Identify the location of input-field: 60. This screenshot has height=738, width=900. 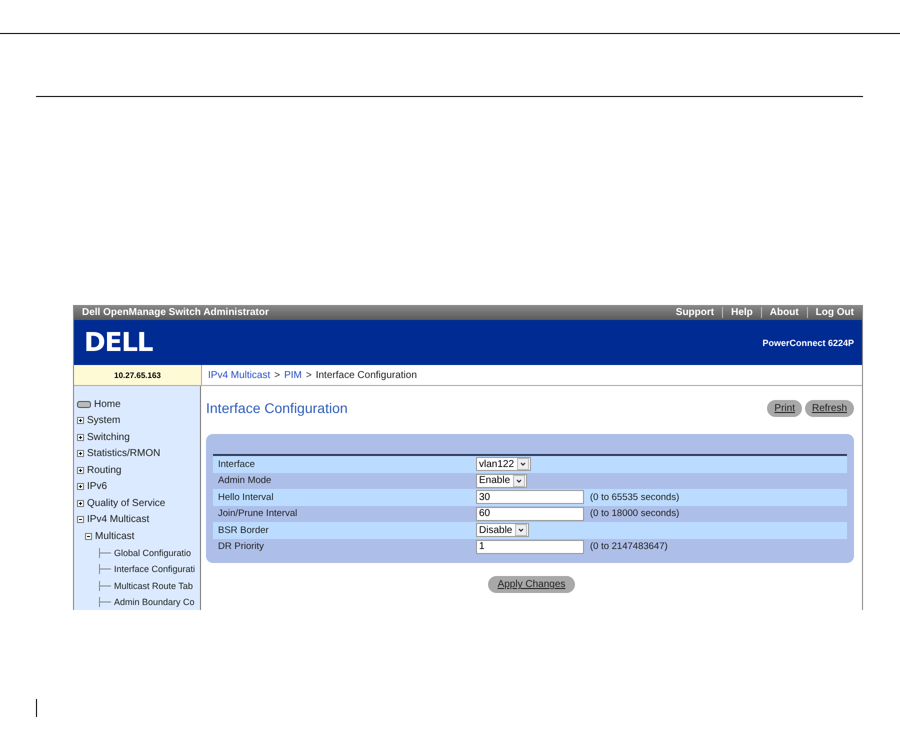
(530, 513).